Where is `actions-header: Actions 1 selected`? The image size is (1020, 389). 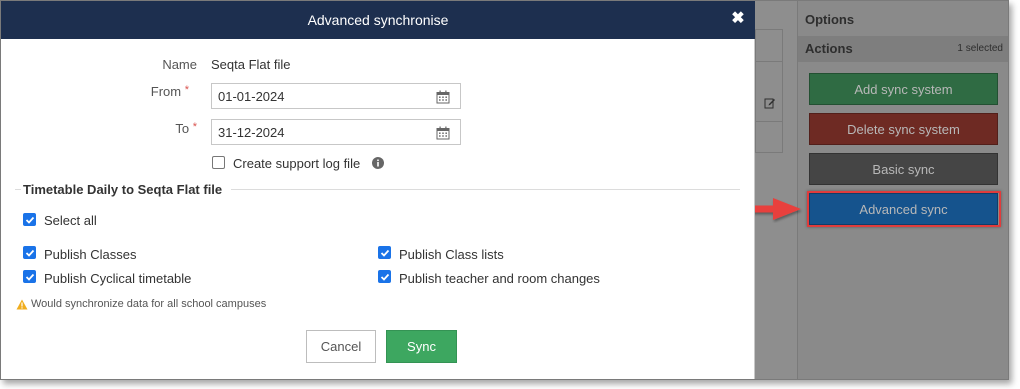 actions-header: Actions 1 selected is located at coordinates (903, 49).